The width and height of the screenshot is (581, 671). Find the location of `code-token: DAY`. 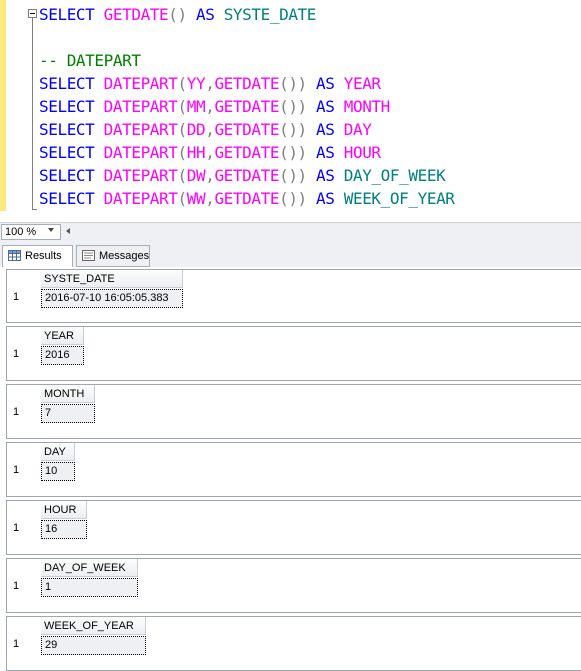

code-token: DAY is located at coordinates (357, 129).